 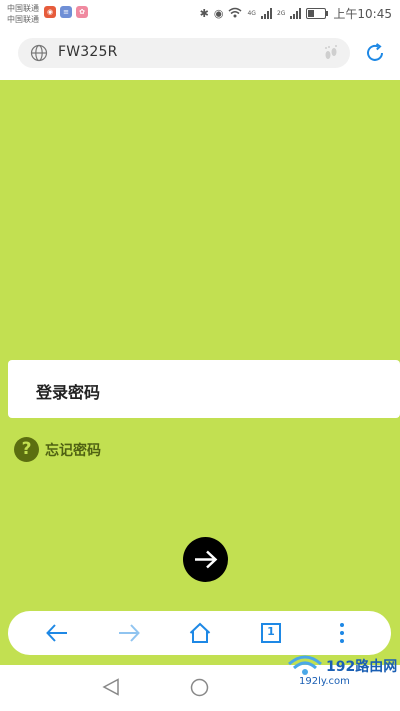 I want to click on forward-button, so click(x=129, y=633).